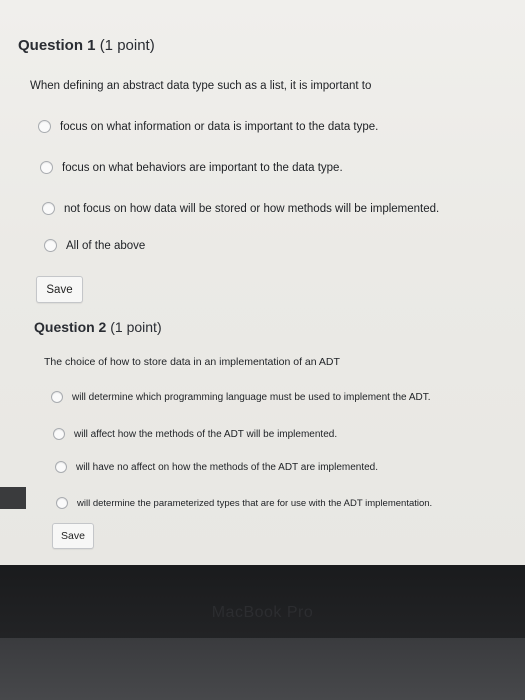 This screenshot has height=700, width=525. I want to click on question-1-number: Question 1, so click(57, 45).